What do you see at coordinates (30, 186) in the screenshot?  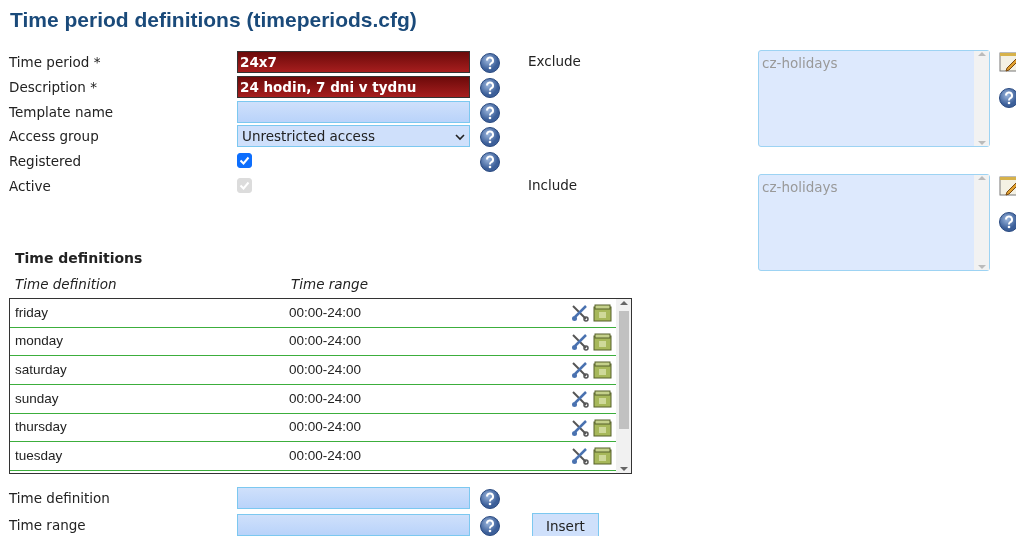 I see `field-label: Active` at bounding box center [30, 186].